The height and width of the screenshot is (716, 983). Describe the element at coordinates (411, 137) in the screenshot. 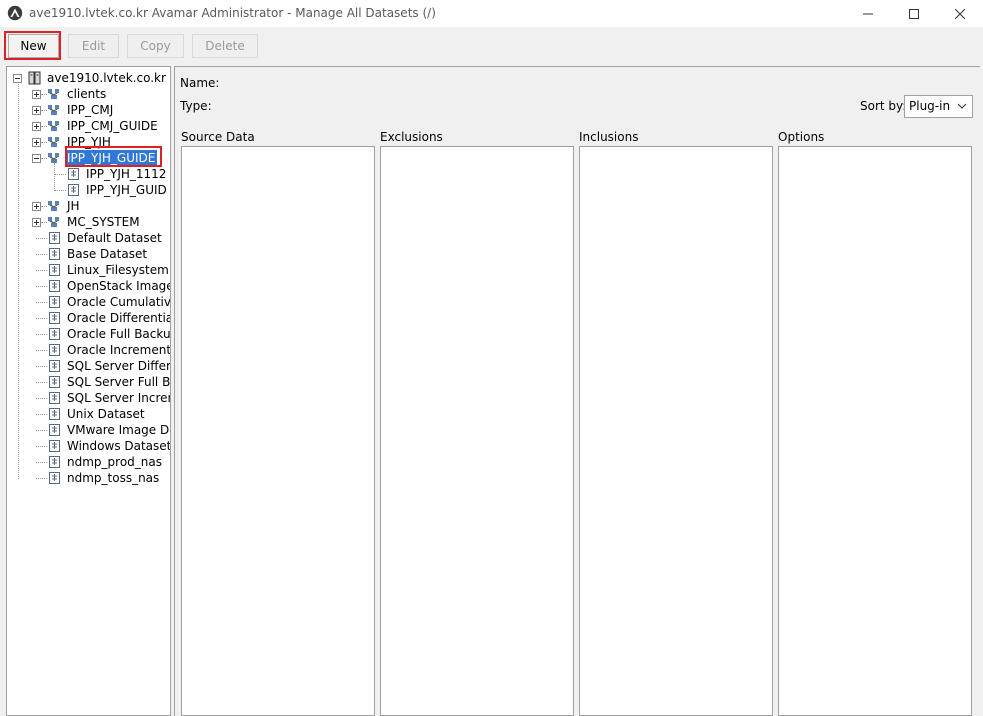

I see `column-header-exclusions: Exclusions` at that location.